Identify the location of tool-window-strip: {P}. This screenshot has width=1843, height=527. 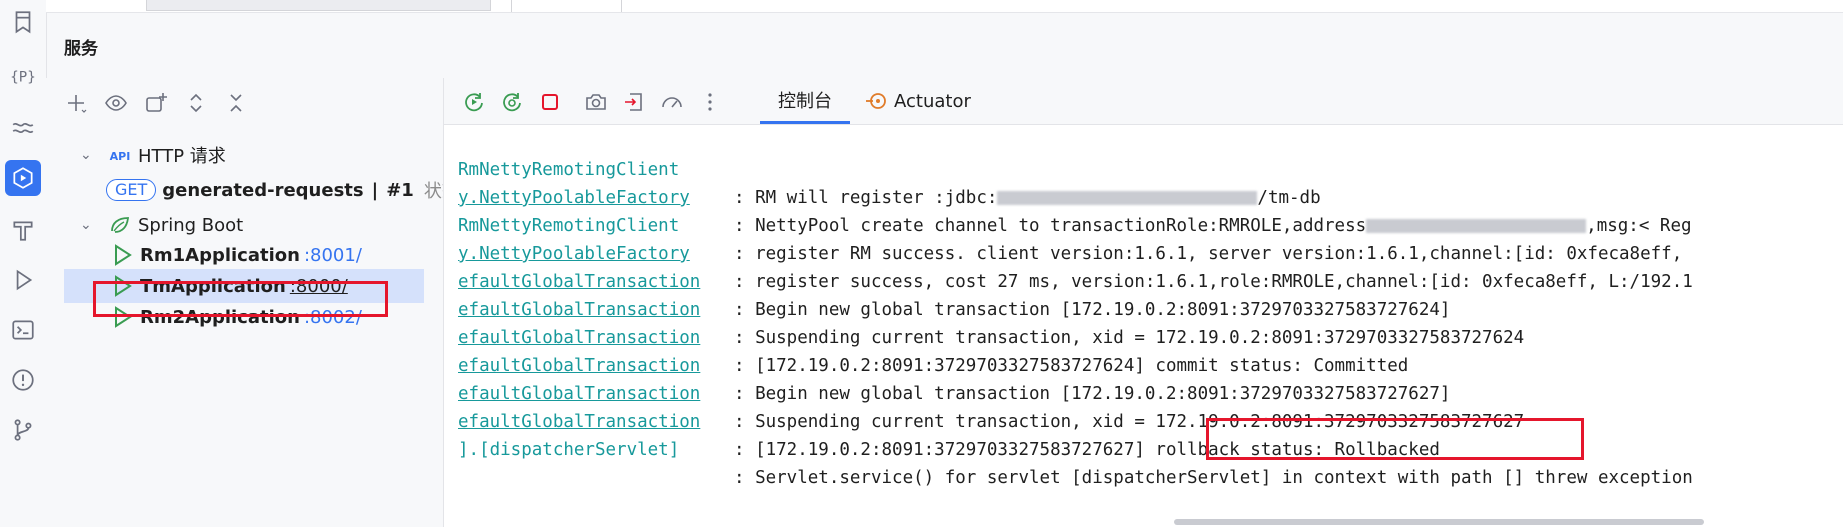
(23, 263).